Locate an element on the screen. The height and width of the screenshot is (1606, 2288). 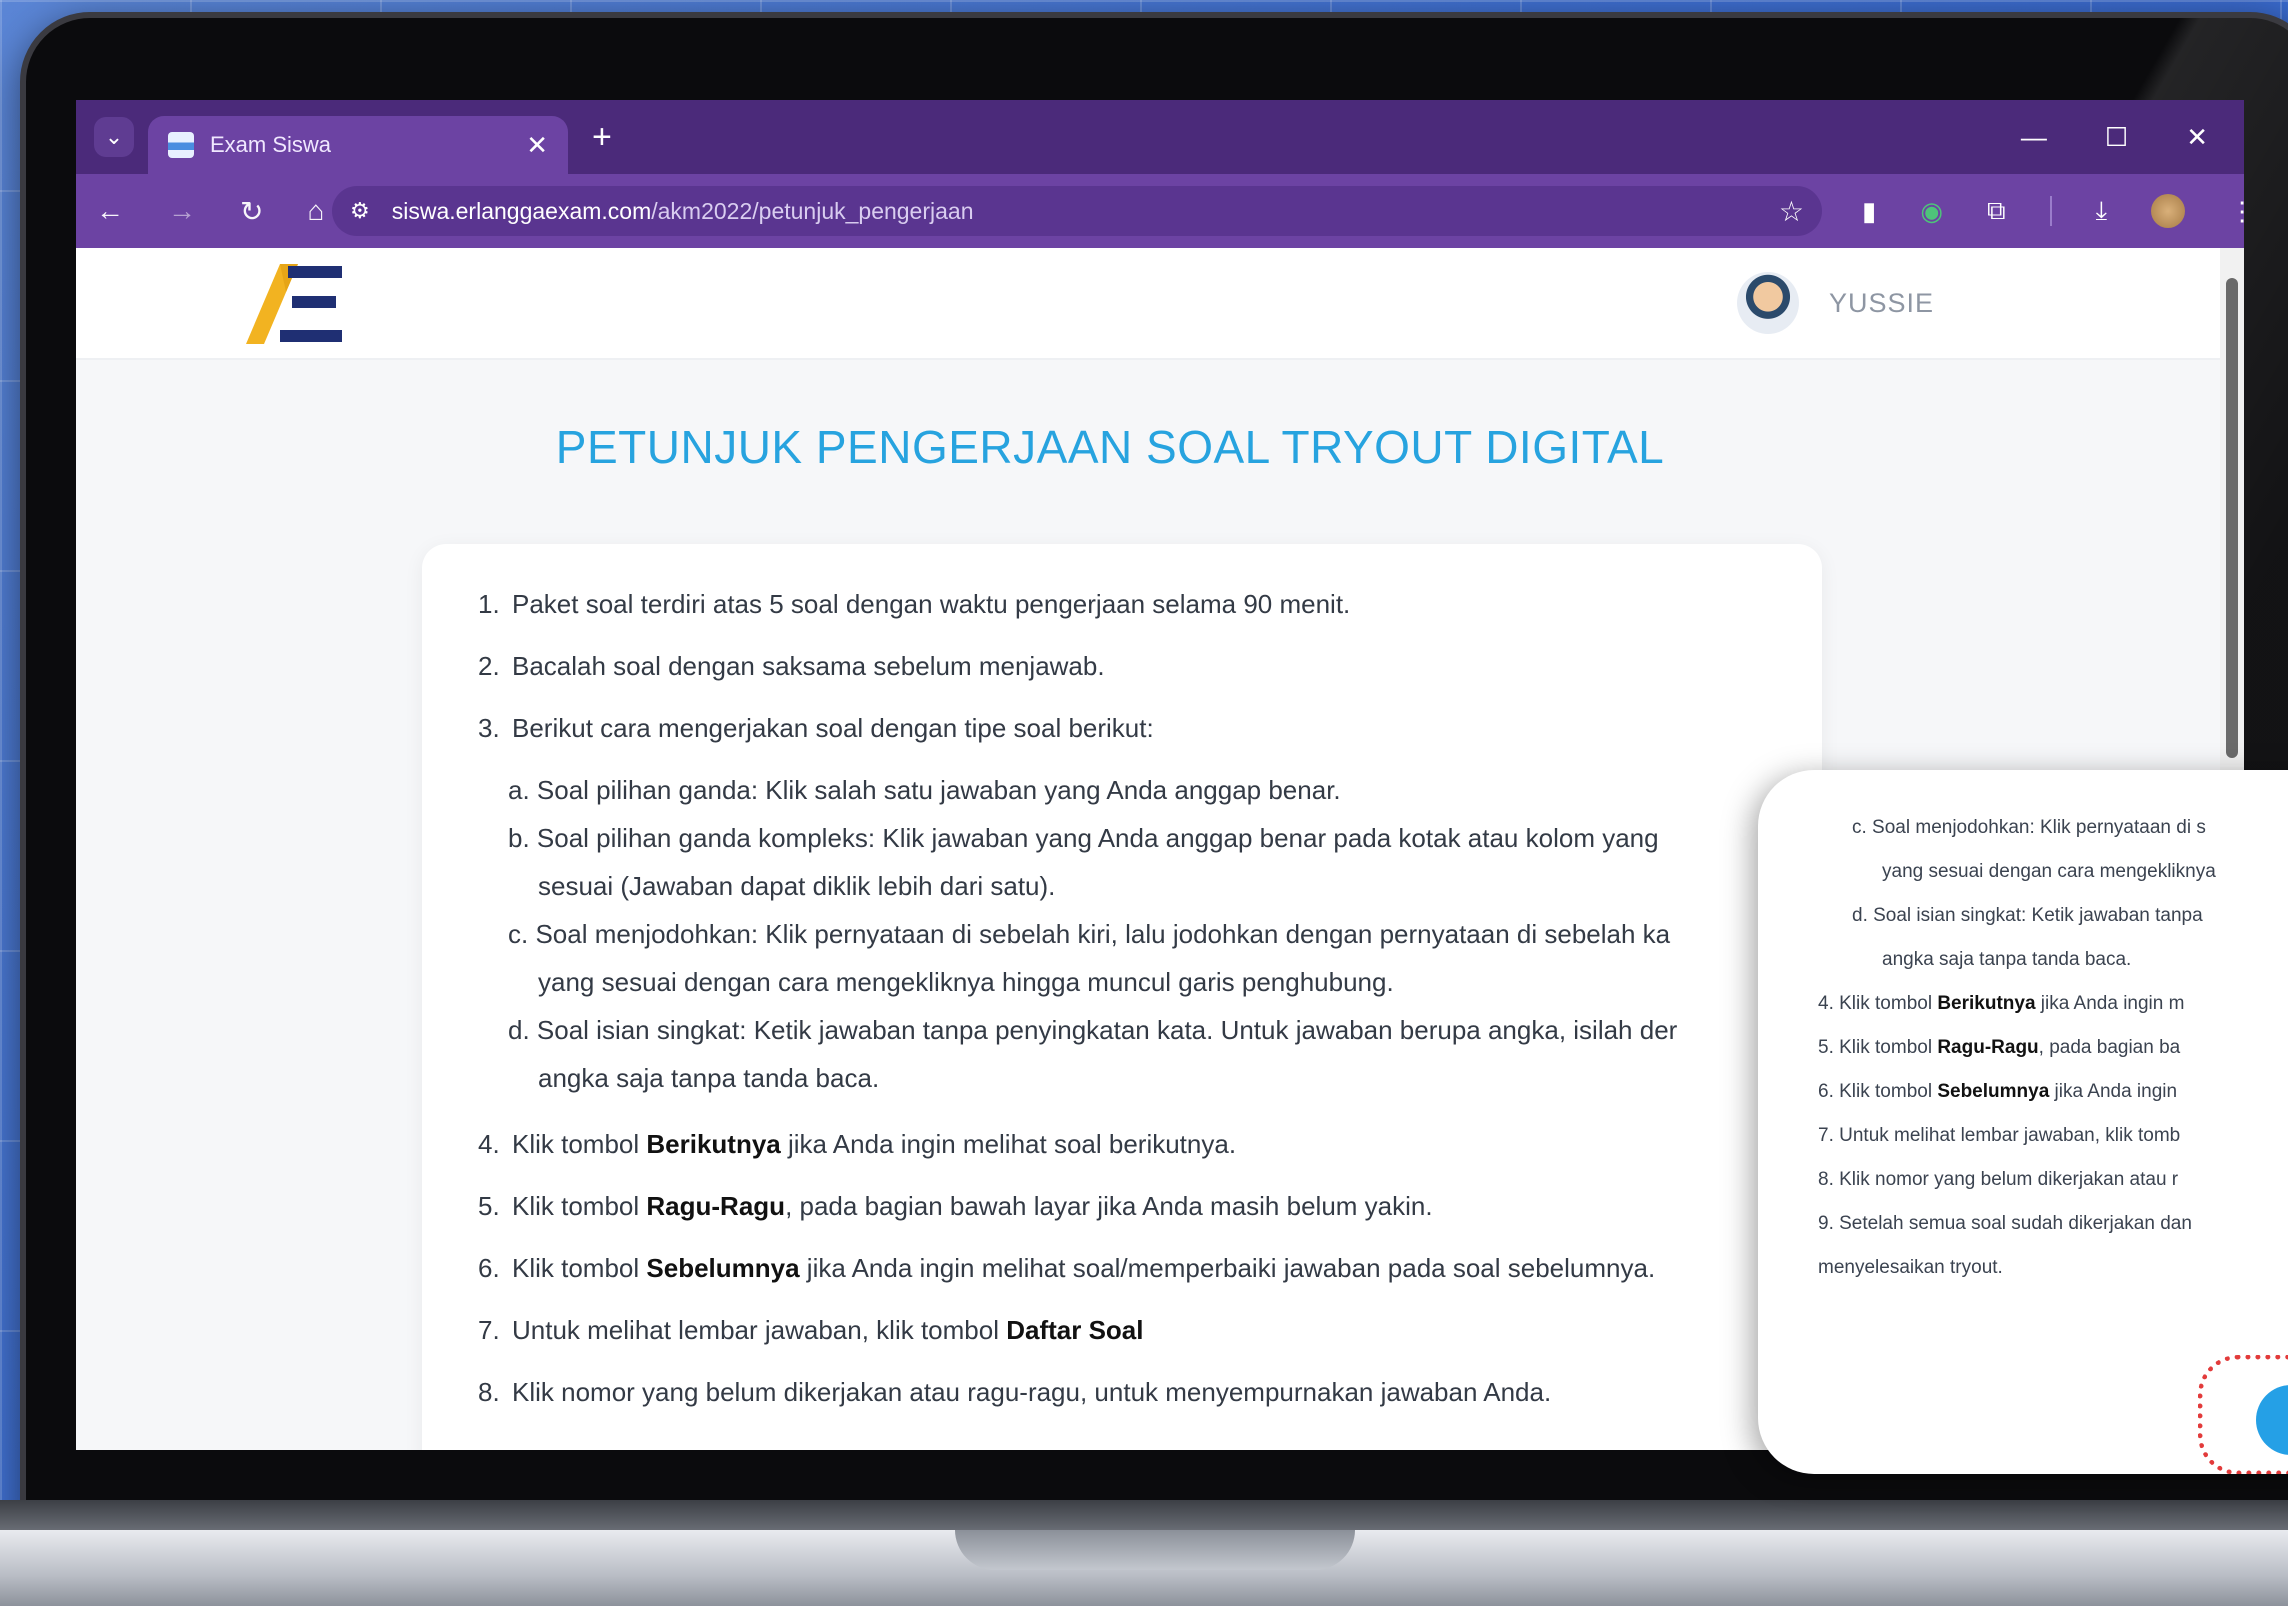
back-icon: ← is located at coordinates (110, 211).